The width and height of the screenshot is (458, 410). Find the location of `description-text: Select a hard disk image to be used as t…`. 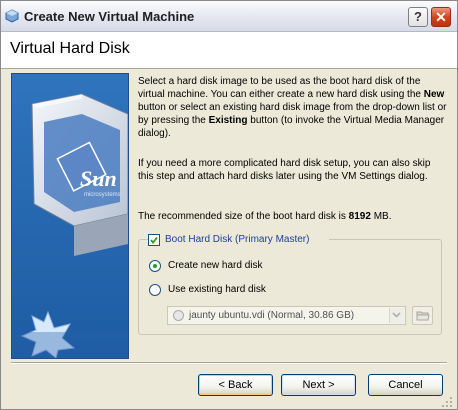

description-text: Select a hard disk image to be used as t… is located at coordinates (281, 88).